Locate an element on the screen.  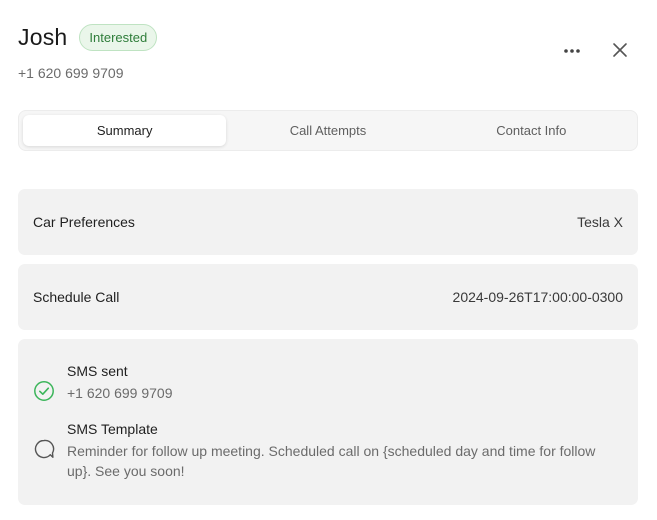
tab-bar: Summary Call Attempts Contact Info is located at coordinates (328, 130).